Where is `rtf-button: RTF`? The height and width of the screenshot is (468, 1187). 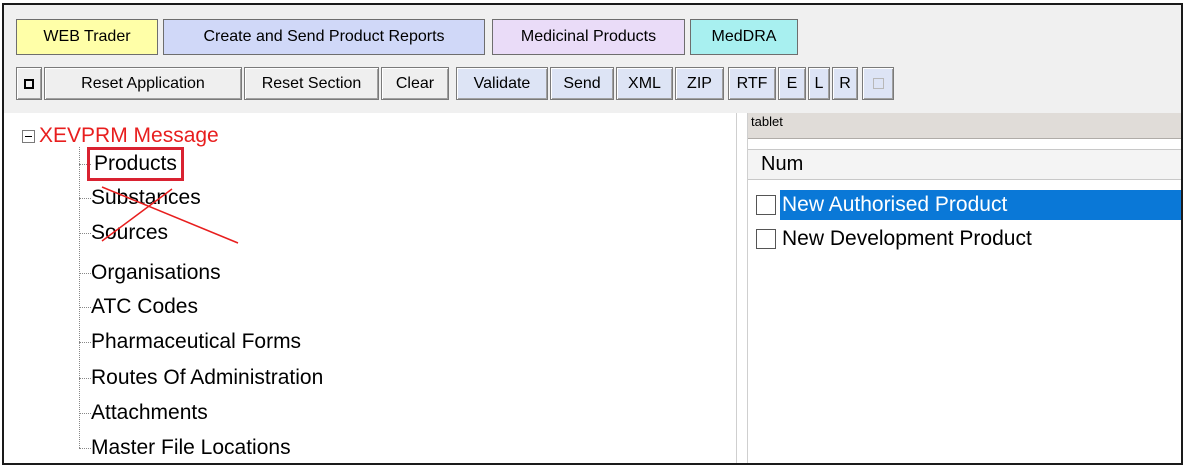
rtf-button: RTF is located at coordinates (752, 83).